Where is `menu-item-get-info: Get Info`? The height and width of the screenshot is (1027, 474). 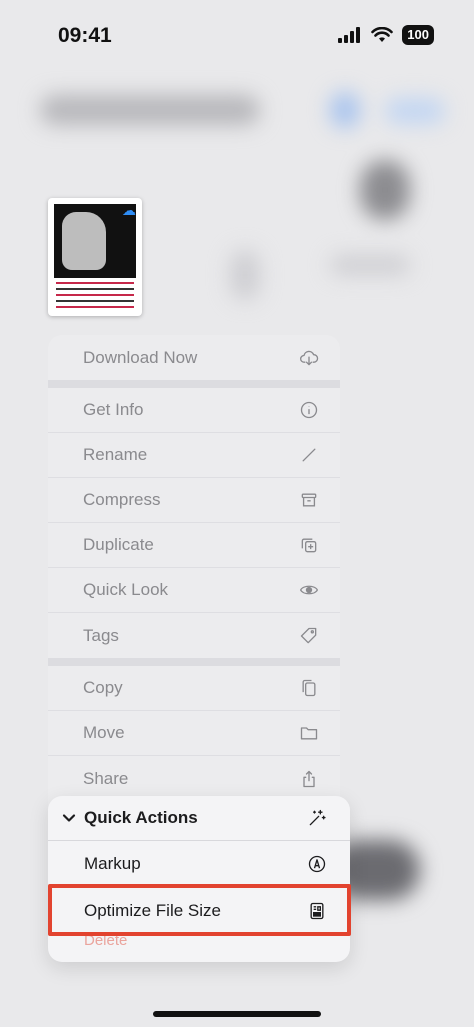
menu-item-get-info: Get Info is located at coordinates (194, 410).